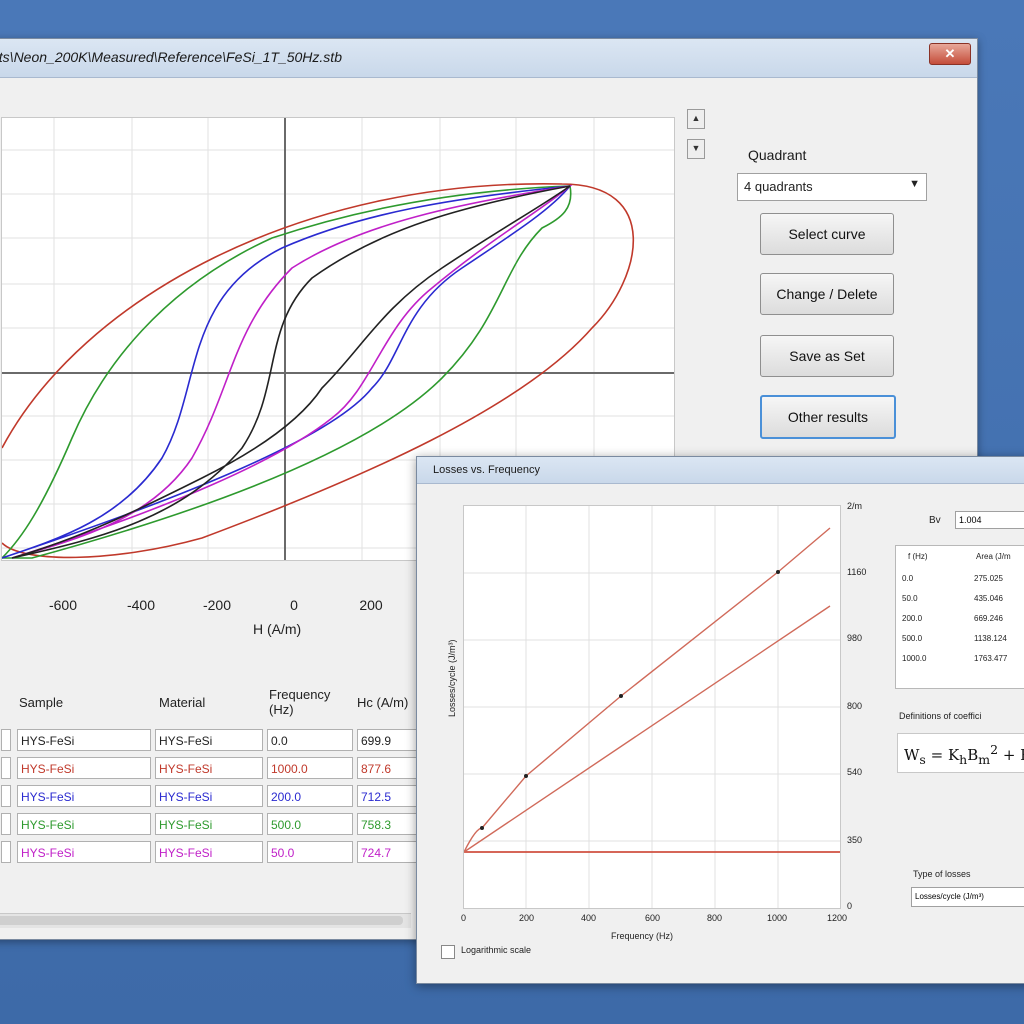  I want to click on x-tick: -400, so click(141, 605).